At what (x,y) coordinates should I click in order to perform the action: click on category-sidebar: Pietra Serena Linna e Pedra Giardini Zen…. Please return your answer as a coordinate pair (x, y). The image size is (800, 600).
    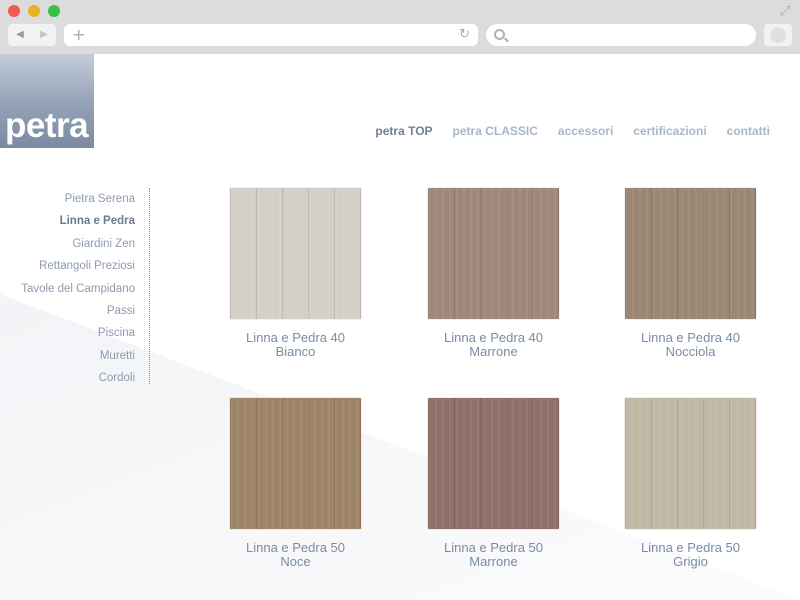
    Looking at the image, I should click on (75, 286).